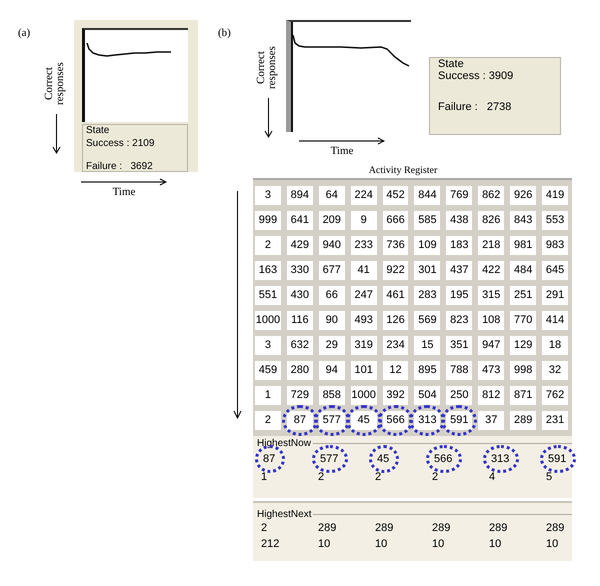 The height and width of the screenshot is (586, 600). What do you see at coordinates (299, 220) in the screenshot?
I see `register-cell: 641` at bounding box center [299, 220].